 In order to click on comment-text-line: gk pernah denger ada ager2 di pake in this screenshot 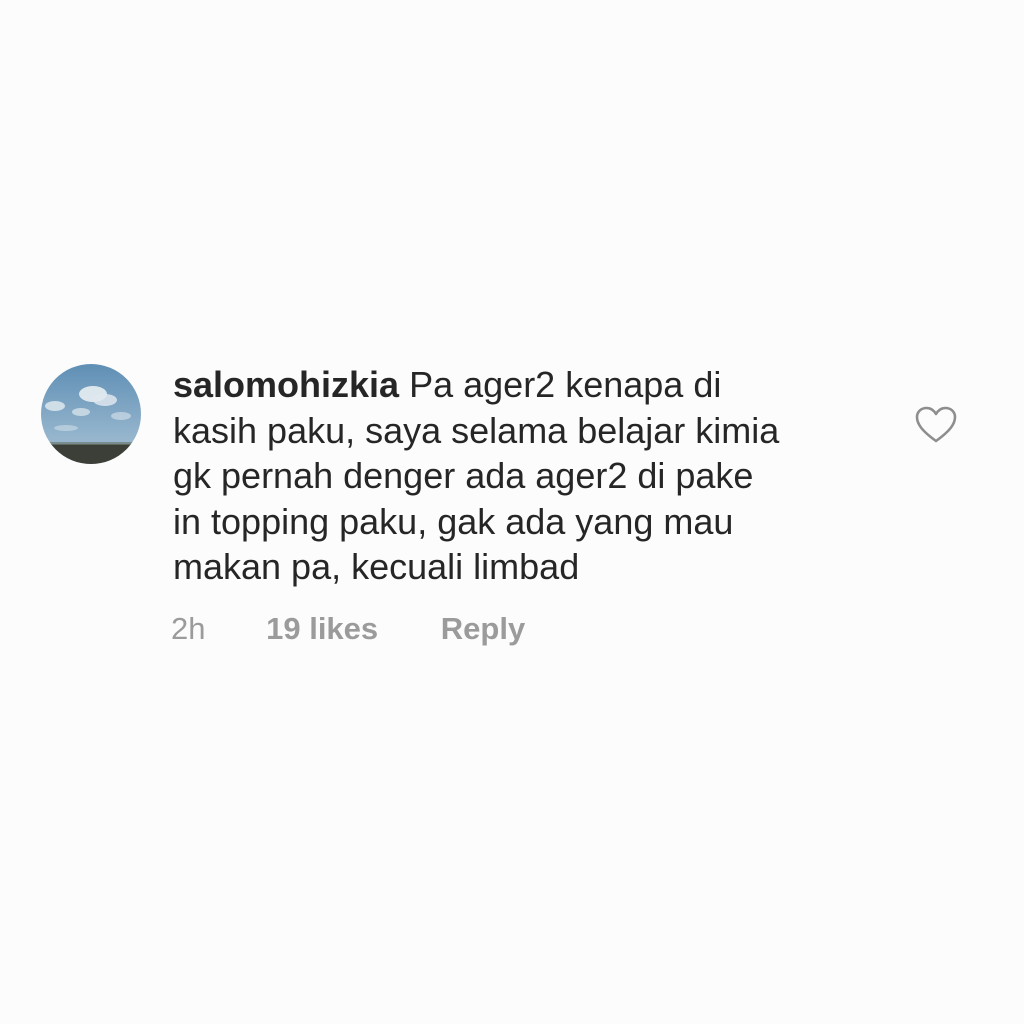, I will do `click(463, 475)`.